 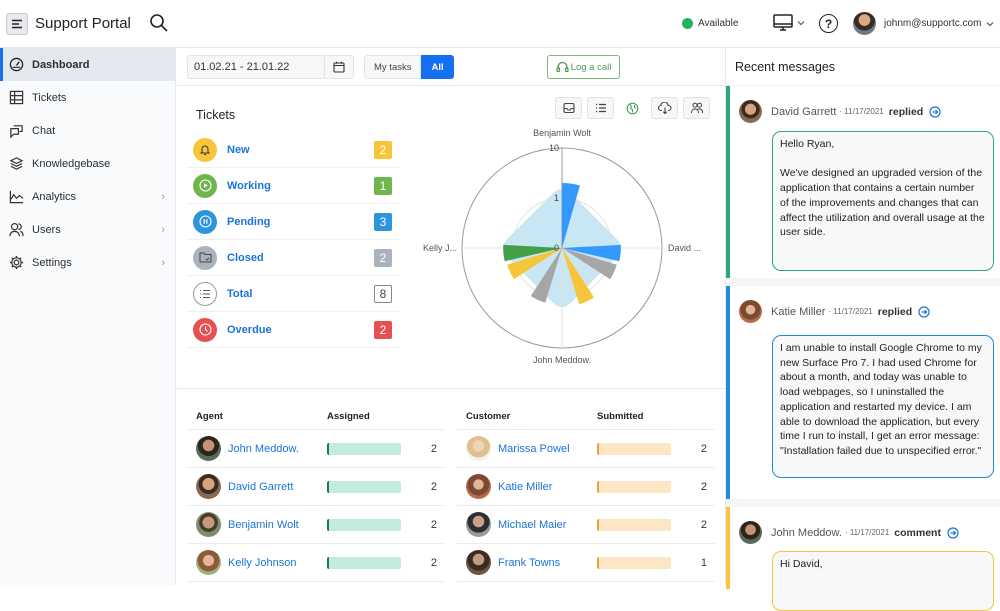 I want to click on sidebar-item-dashboard: Dashboard, so click(x=87, y=64).